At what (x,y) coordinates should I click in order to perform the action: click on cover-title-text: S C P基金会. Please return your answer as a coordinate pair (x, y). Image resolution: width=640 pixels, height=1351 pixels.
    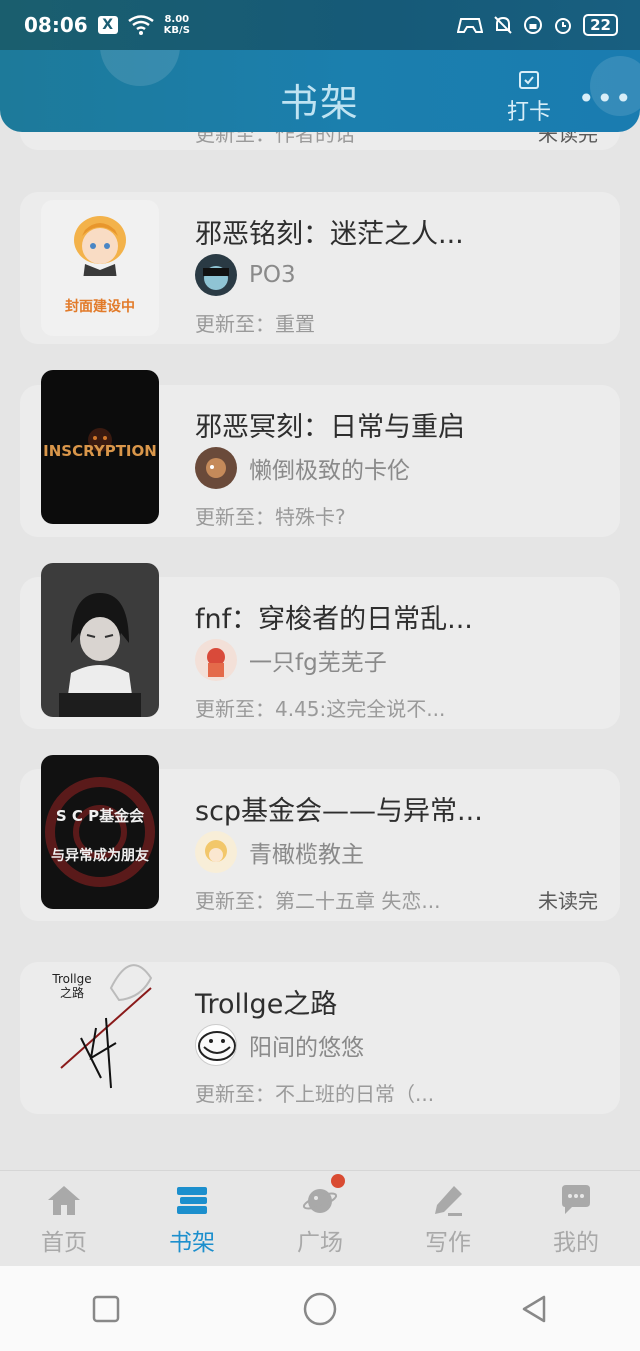
    Looking at the image, I should click on (100, 816).